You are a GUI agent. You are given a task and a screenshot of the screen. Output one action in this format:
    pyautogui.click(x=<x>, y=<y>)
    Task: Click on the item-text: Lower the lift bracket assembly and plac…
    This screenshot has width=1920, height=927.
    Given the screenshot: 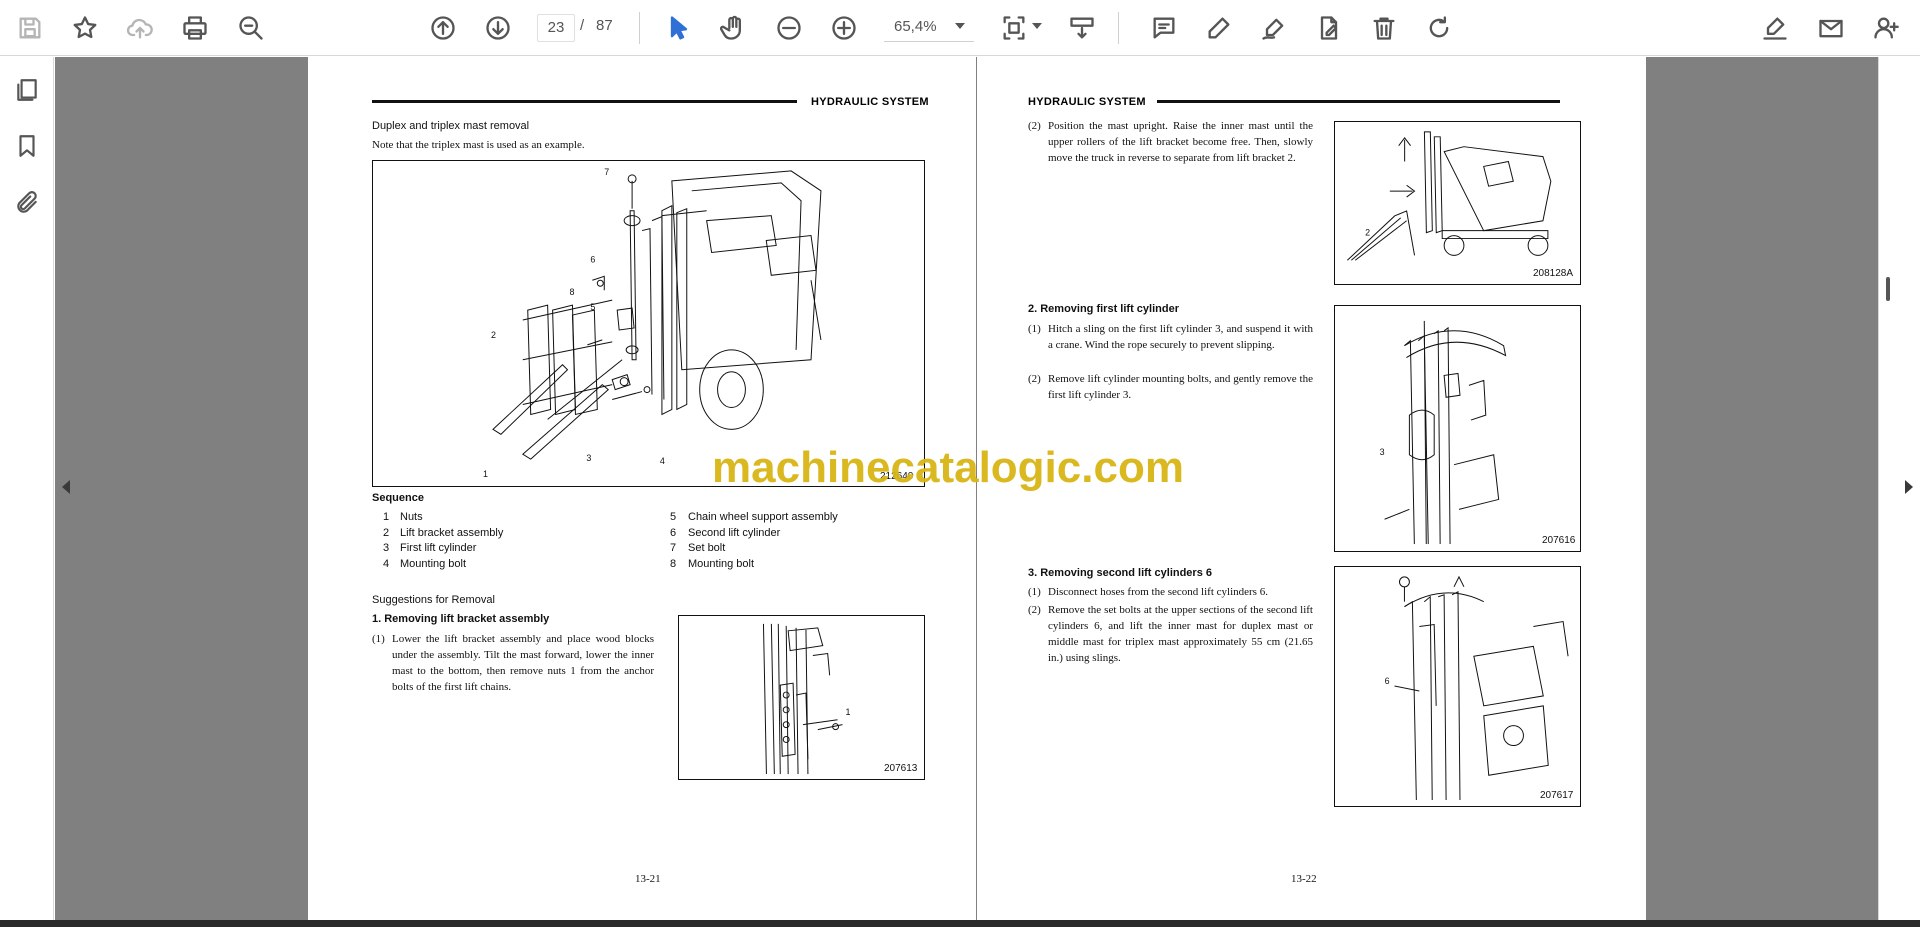 What is the action you would take?
    pyautogui.click(x=523, y=663)
    